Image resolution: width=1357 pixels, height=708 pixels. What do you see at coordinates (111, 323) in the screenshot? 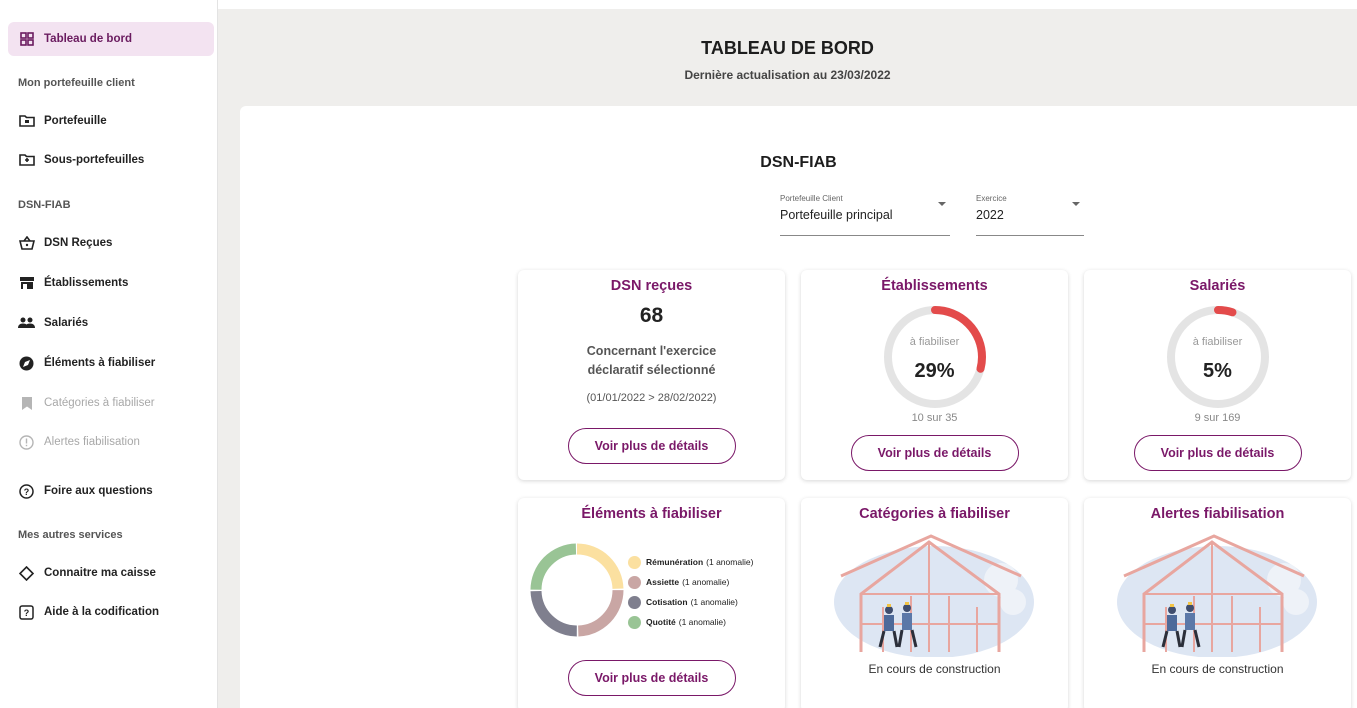
I see `sidebar-item-salaries: Salariés` at bounding box center [111, 323].